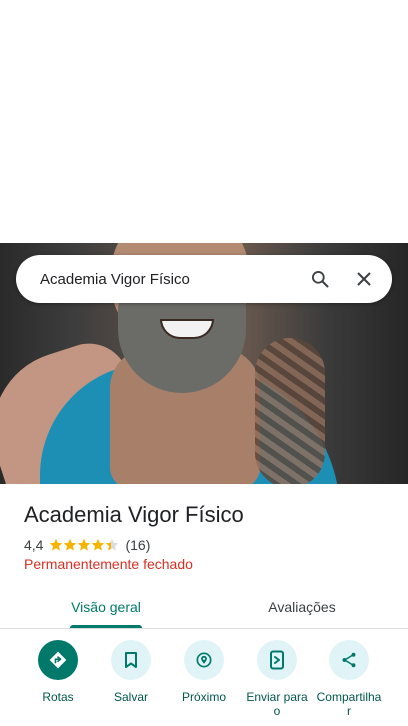 Image resolution: width=408 pixels, height=726 pixels. I want to click on search-icon, so click(320, 279).